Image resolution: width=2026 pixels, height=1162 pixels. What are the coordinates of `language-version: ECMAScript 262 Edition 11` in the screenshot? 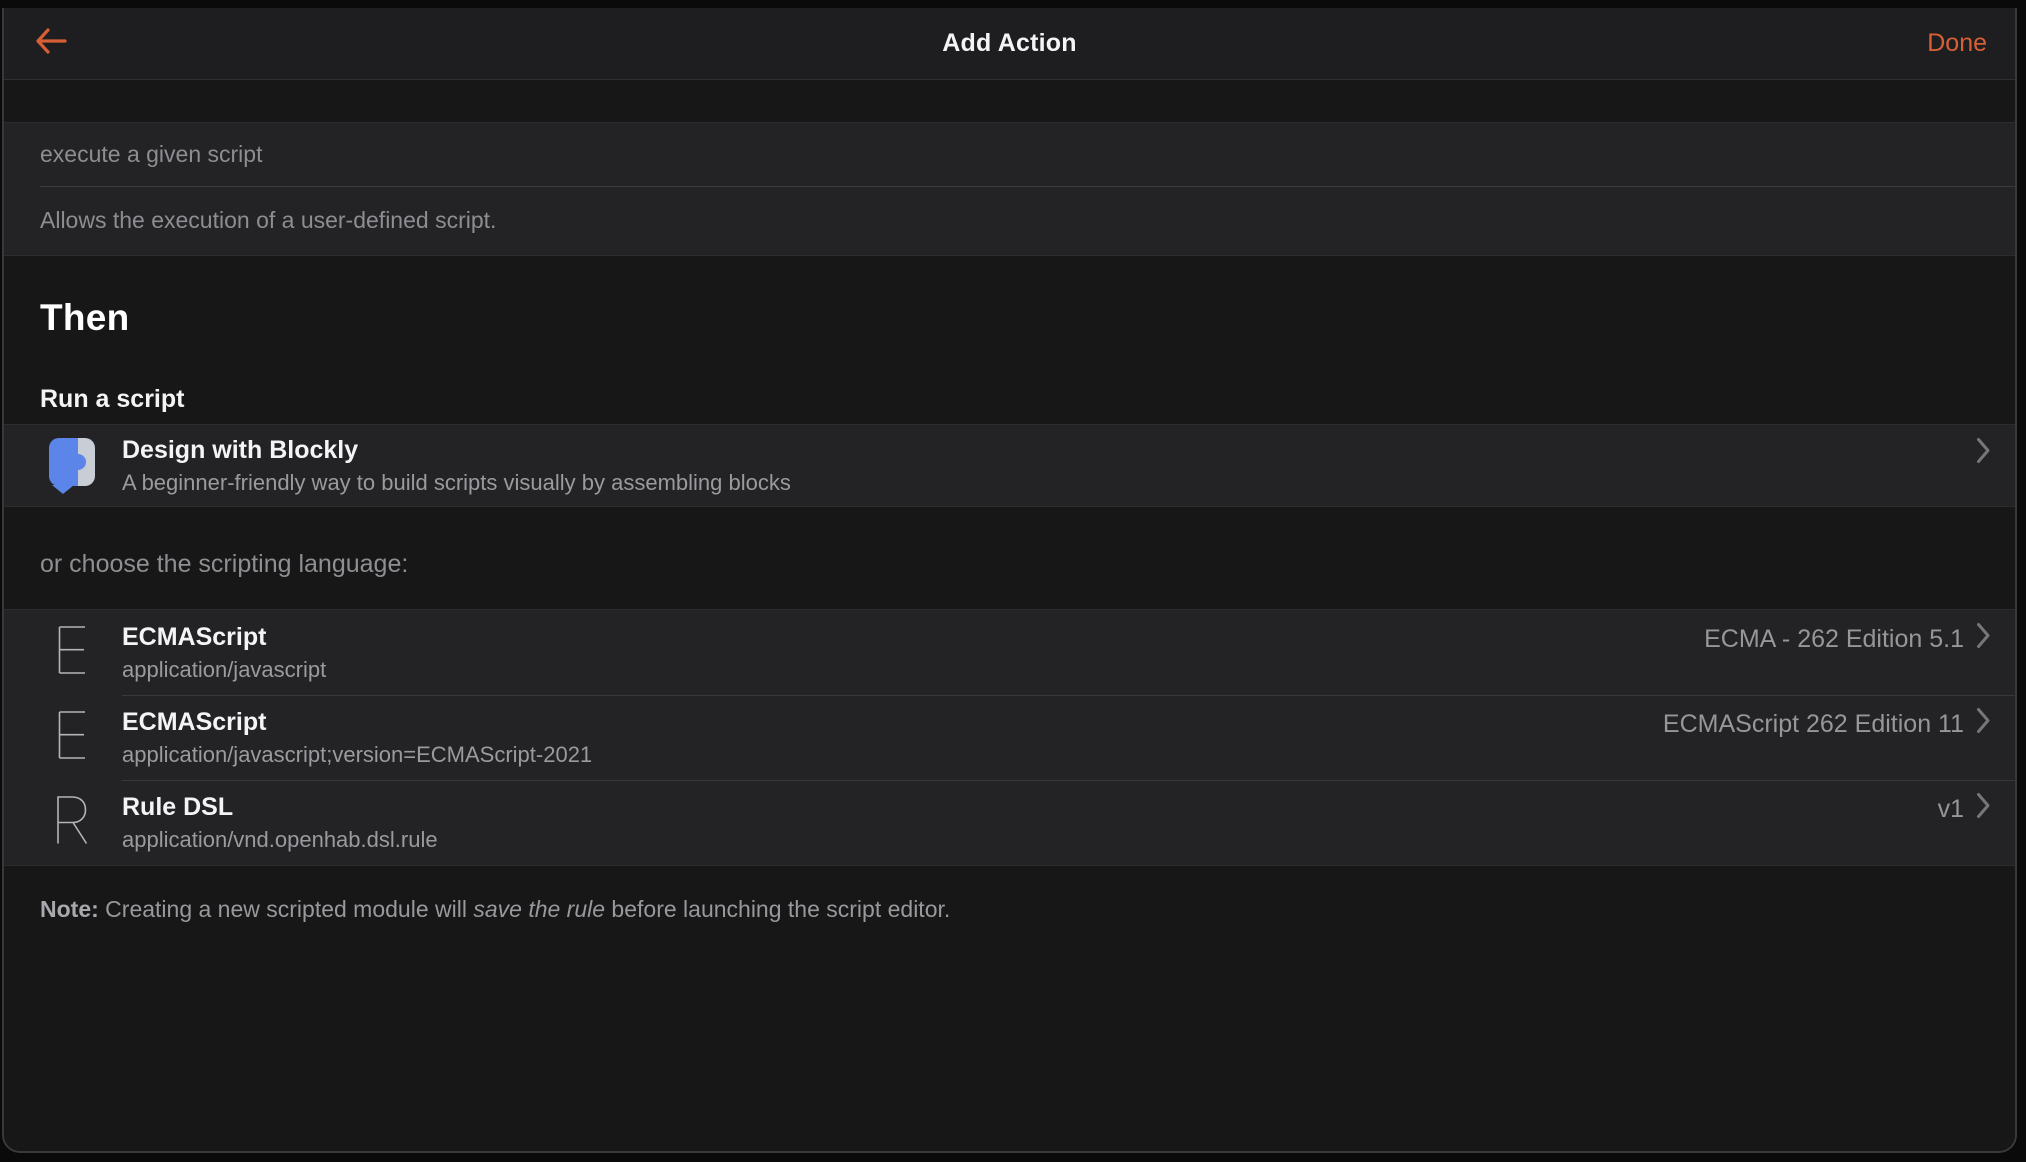 It's located at (1813, 723).